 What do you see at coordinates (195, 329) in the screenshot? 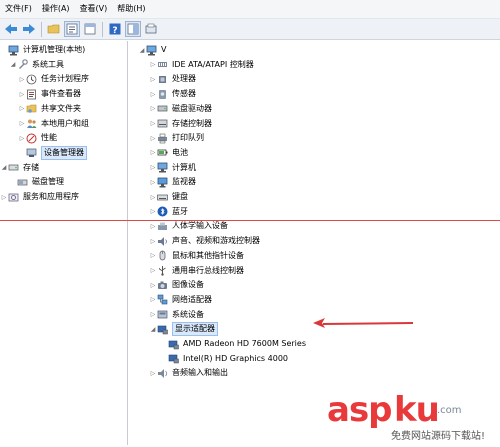
I see `device-tree-item-label: 显示适配器` at bounding box center [195, 329].